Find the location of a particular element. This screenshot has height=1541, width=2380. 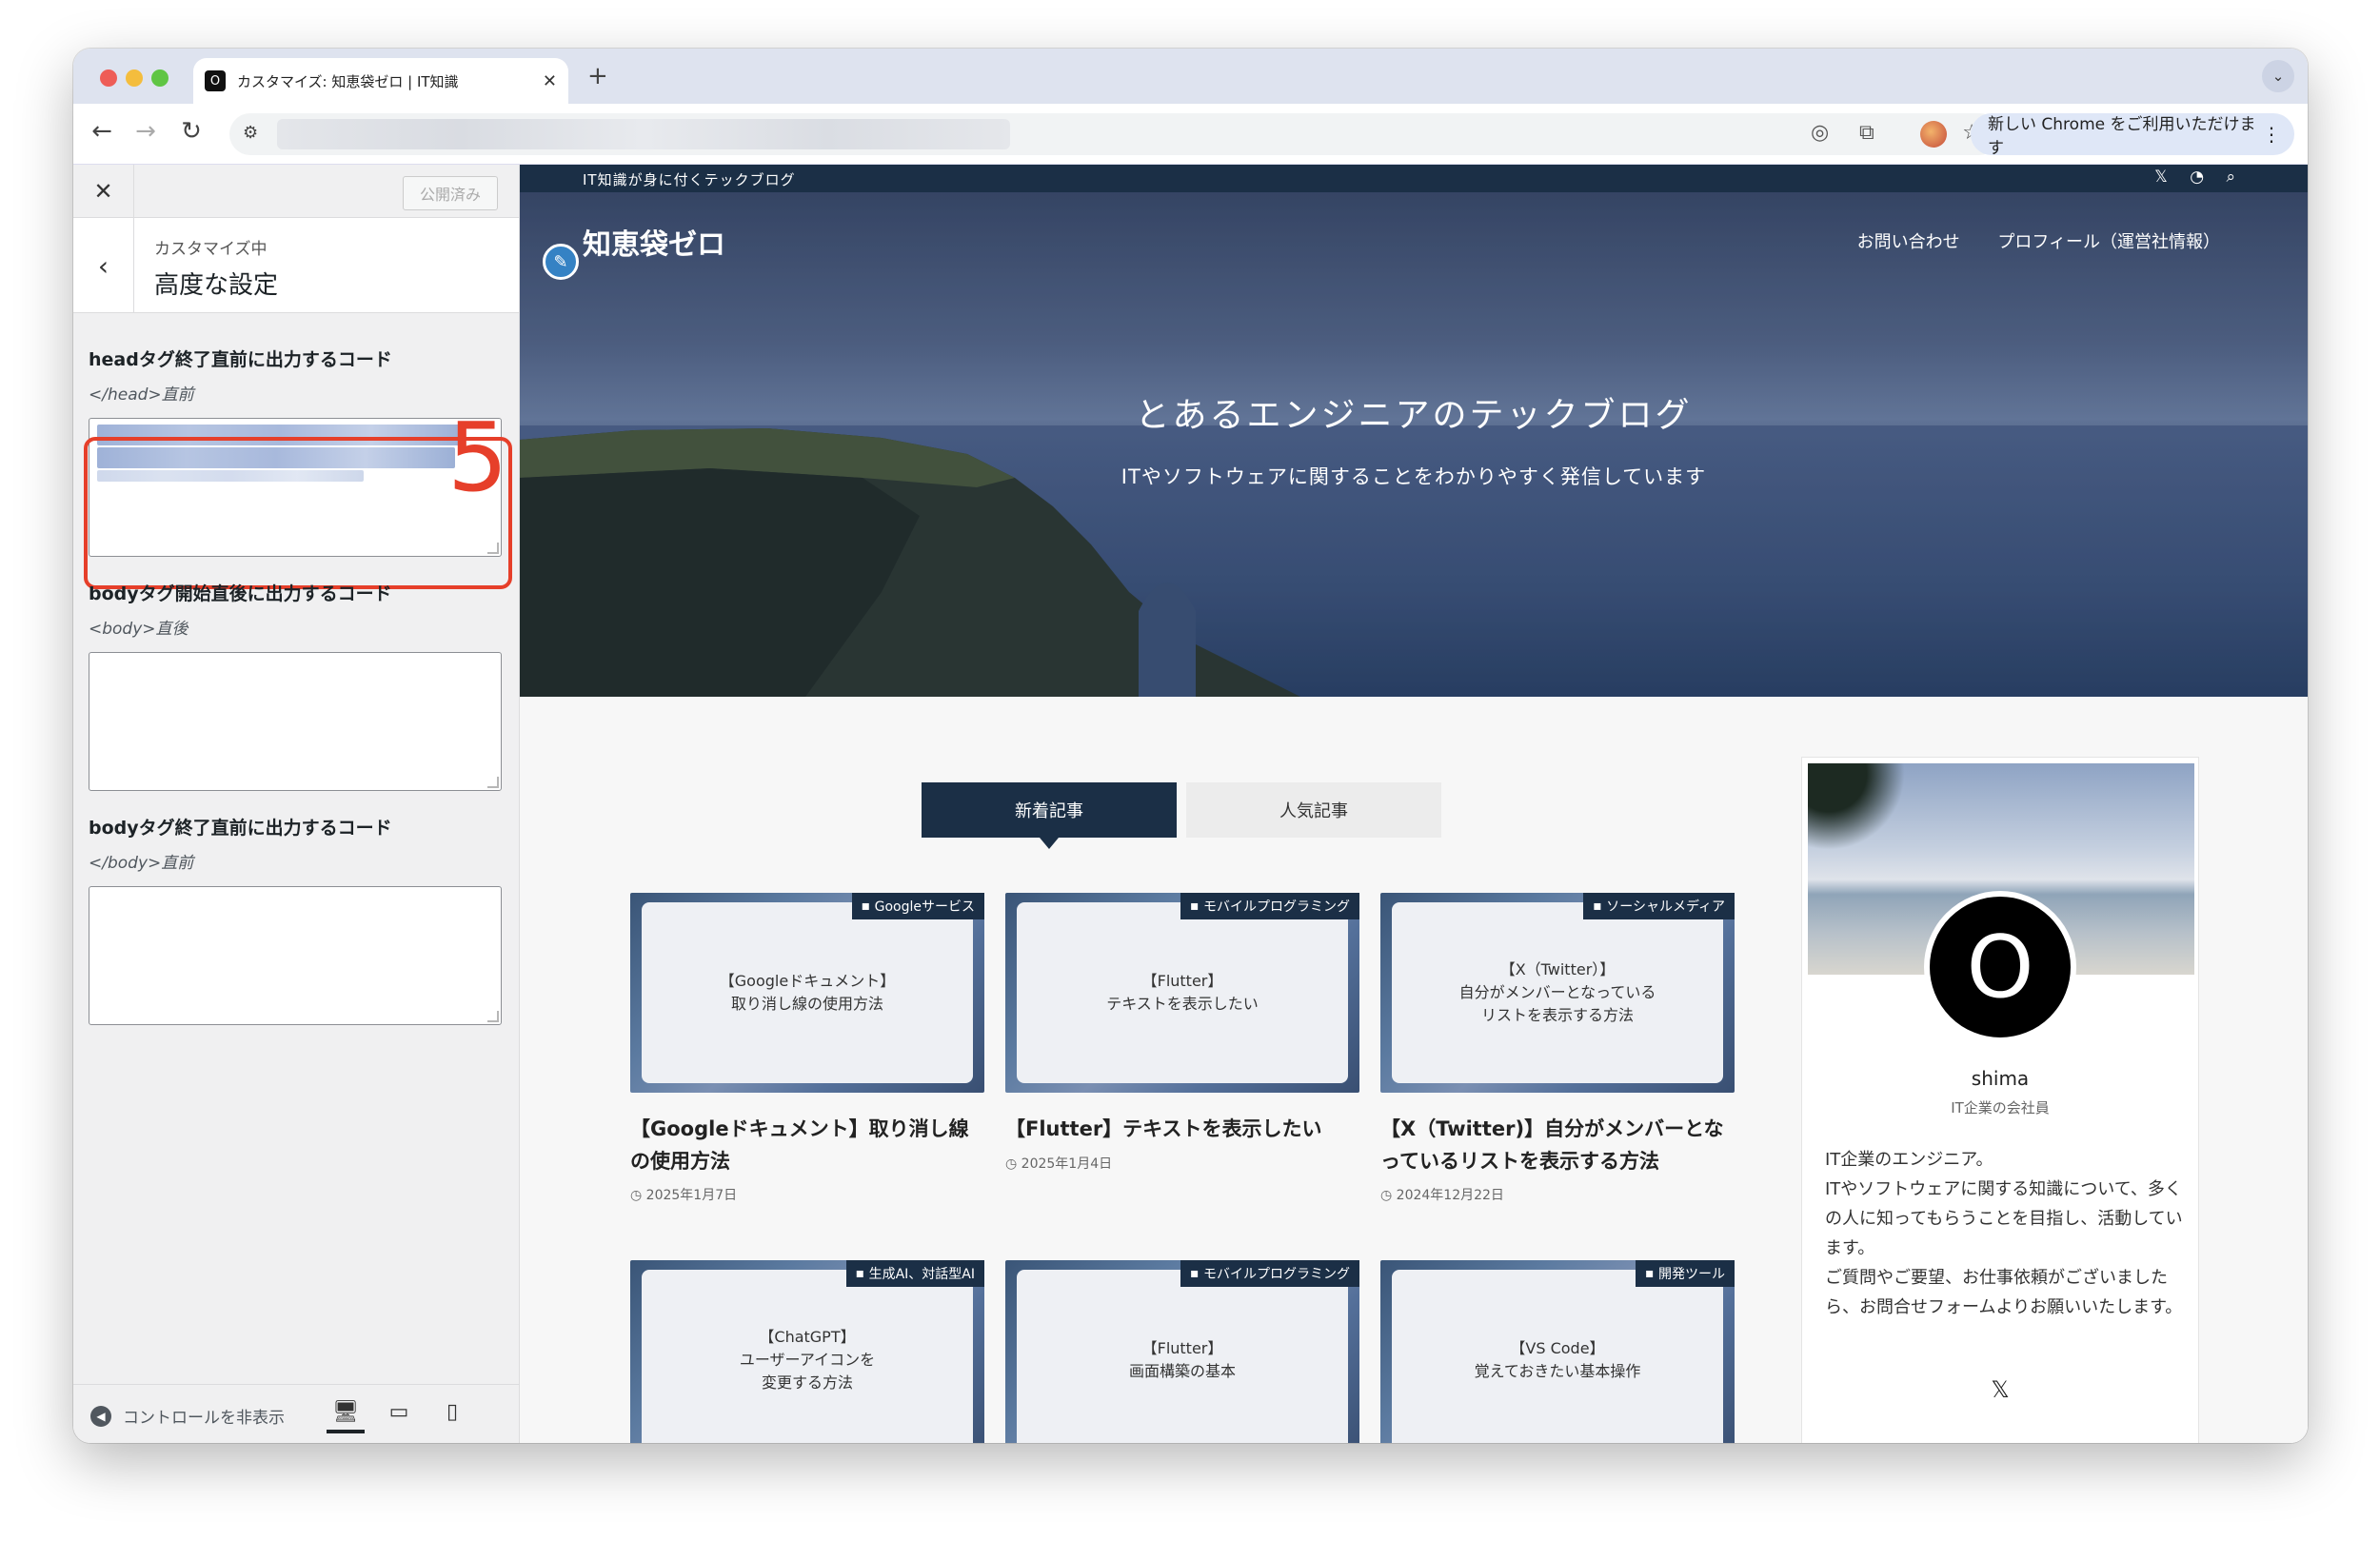

category-badge: ▪ 生成AI、対話型AI is located at coordinates (914, 1273).